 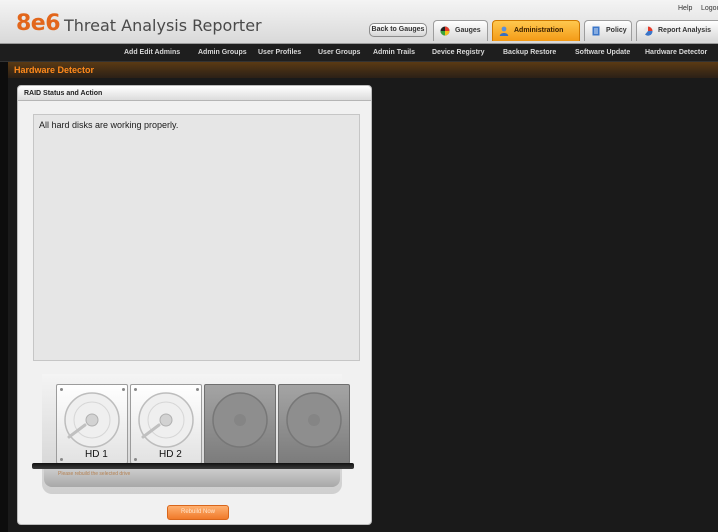 I want to click on page-title-bar: Hardware Detector, so click(x=363, y=70).